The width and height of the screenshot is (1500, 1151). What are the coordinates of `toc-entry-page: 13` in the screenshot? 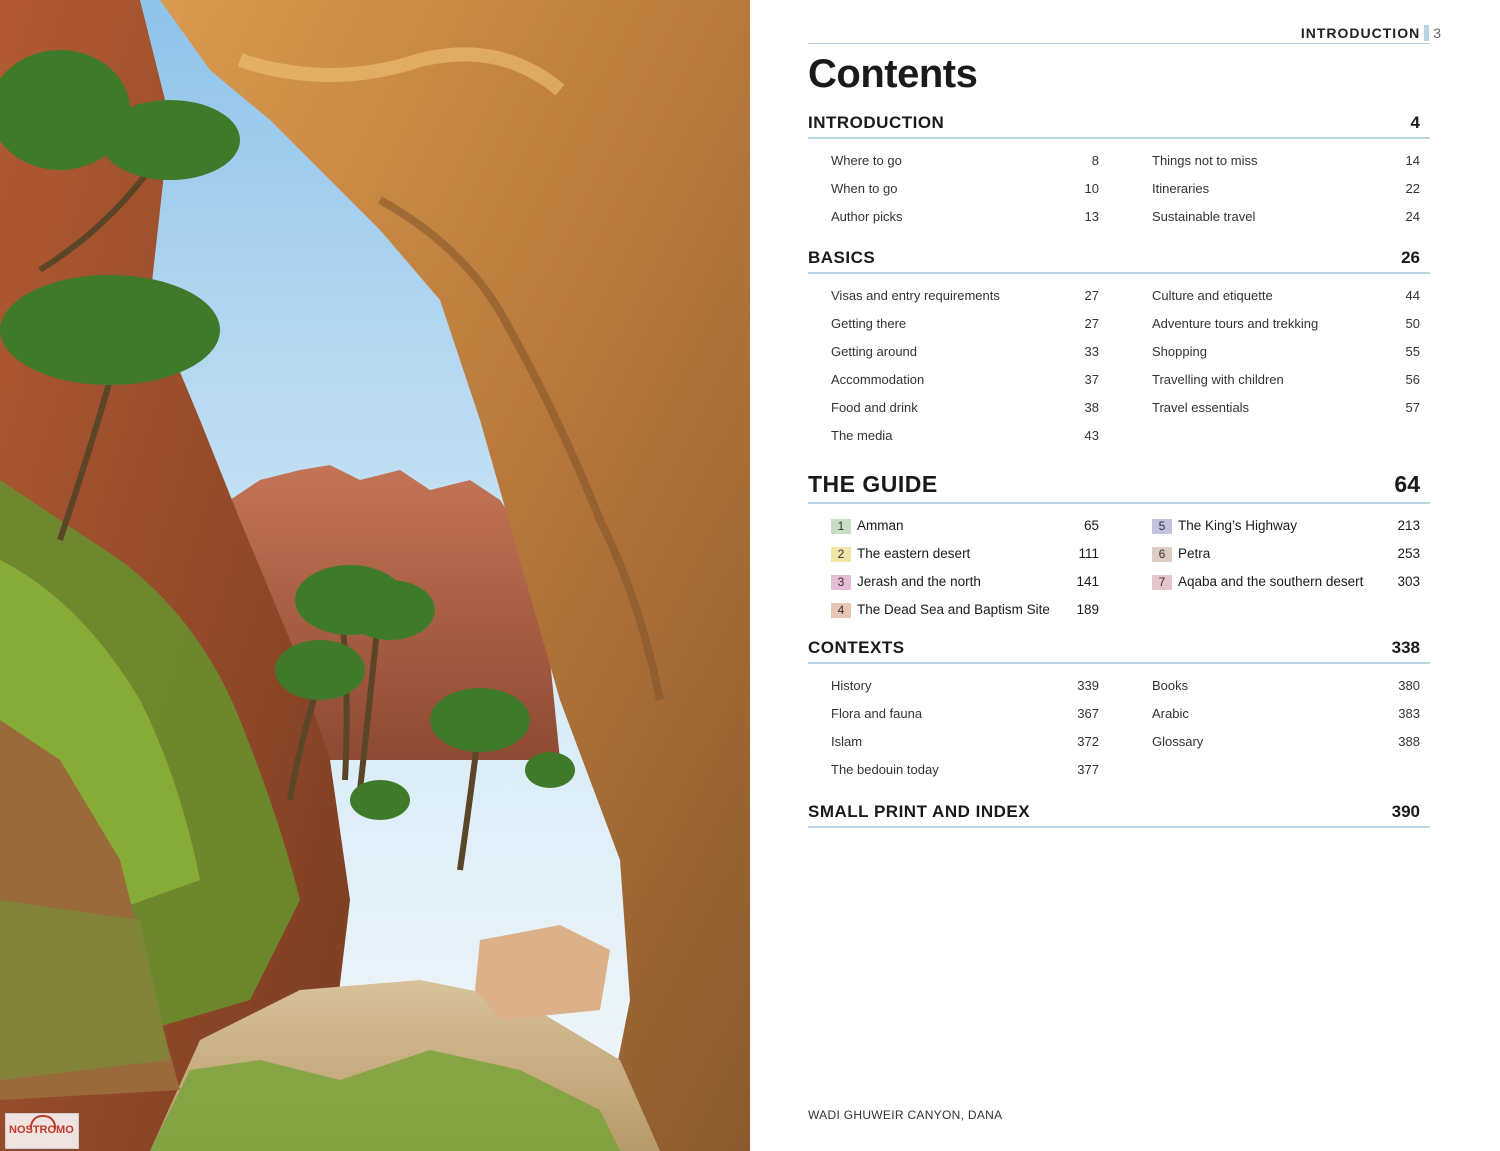 It's located at (1091, 216).